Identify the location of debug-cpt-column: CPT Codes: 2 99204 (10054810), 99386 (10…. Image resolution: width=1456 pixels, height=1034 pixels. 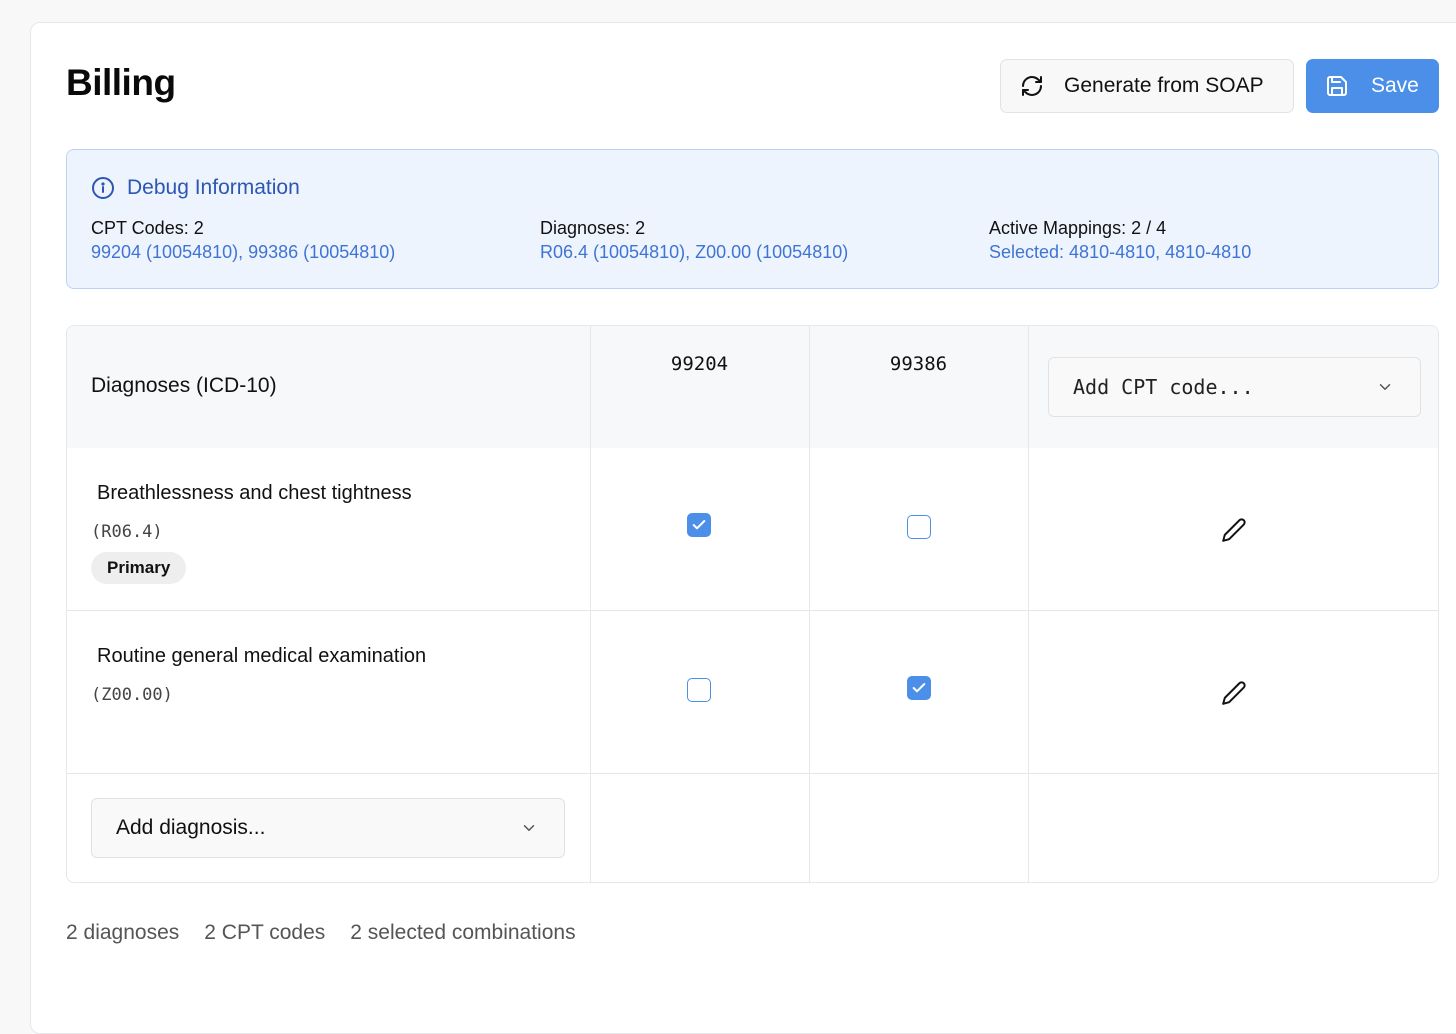
(243, 240).